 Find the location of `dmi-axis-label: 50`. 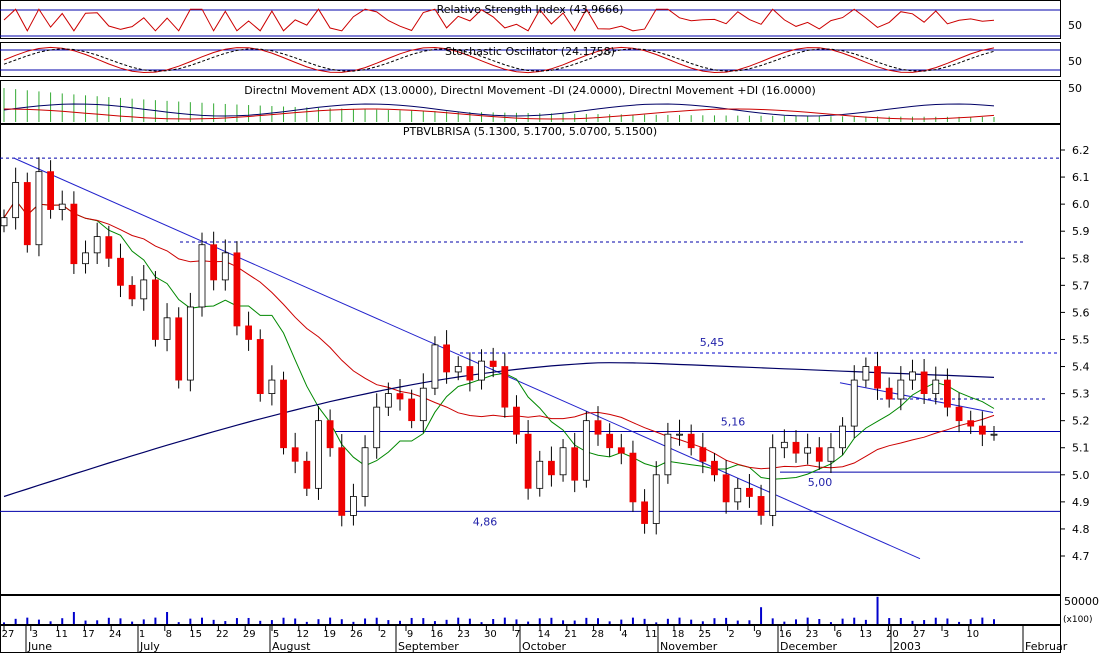

dmi-axis-label: 50 is located at coordinates (1075, 88).